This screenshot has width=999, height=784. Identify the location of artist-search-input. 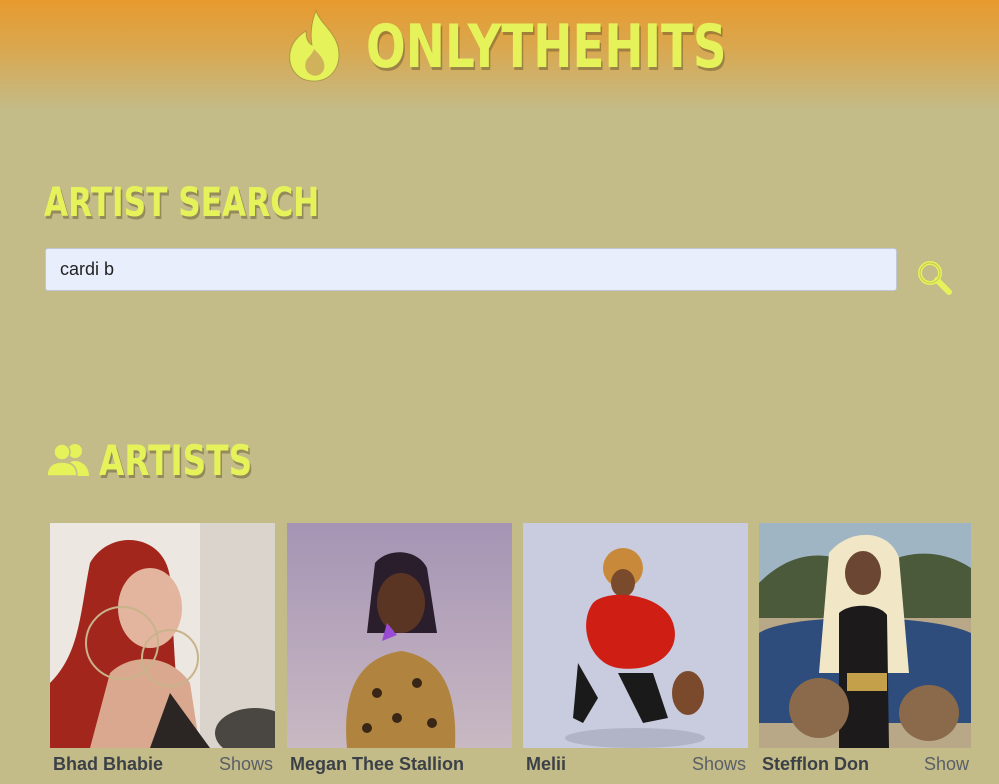
(471, 269).